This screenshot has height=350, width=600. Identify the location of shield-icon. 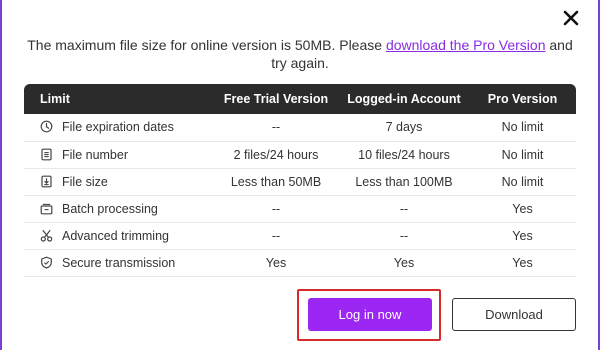
(46, 262).